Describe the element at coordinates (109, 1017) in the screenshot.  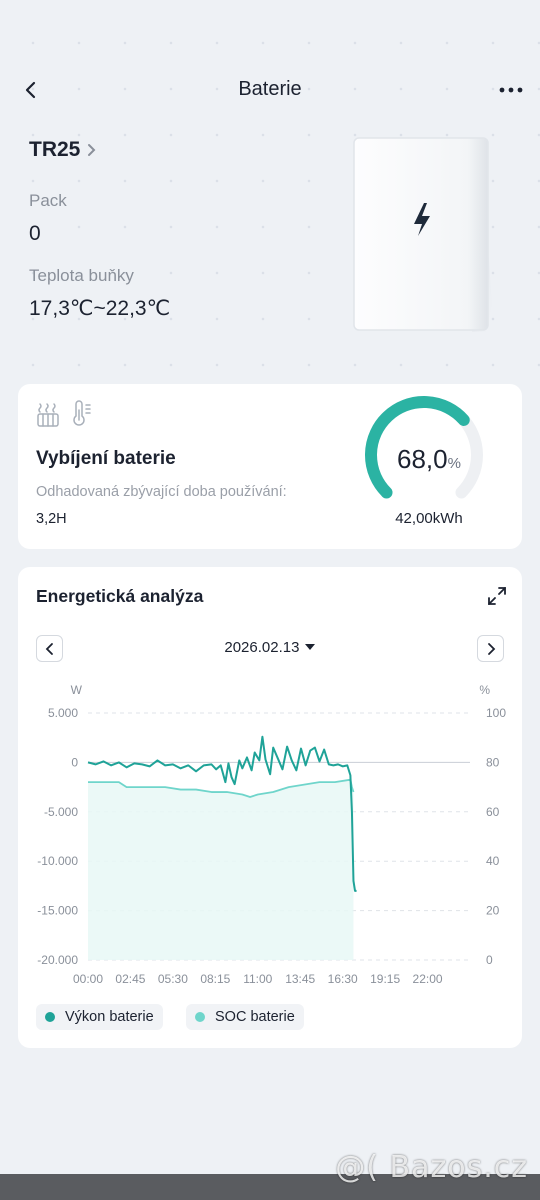
I see `legend-label-power: Výkon baterie` at that location.